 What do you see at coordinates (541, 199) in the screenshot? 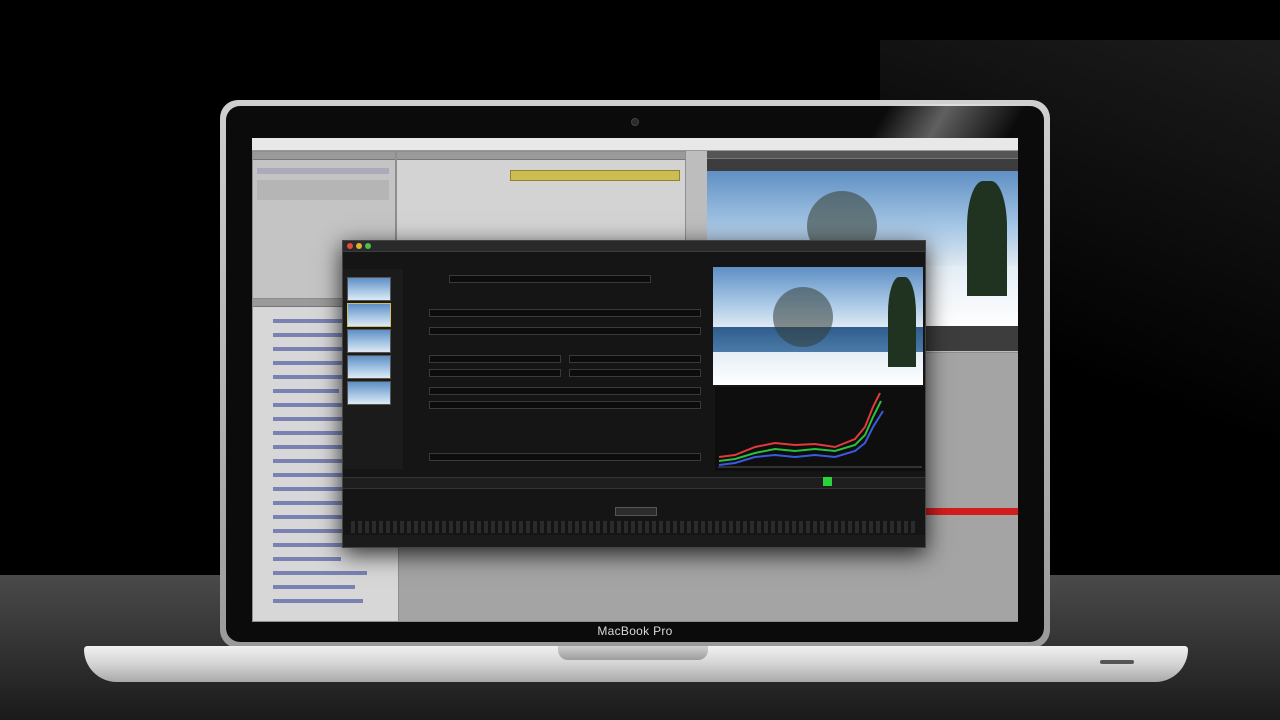
I see `bin-panel` at bounding box center [541, 199].